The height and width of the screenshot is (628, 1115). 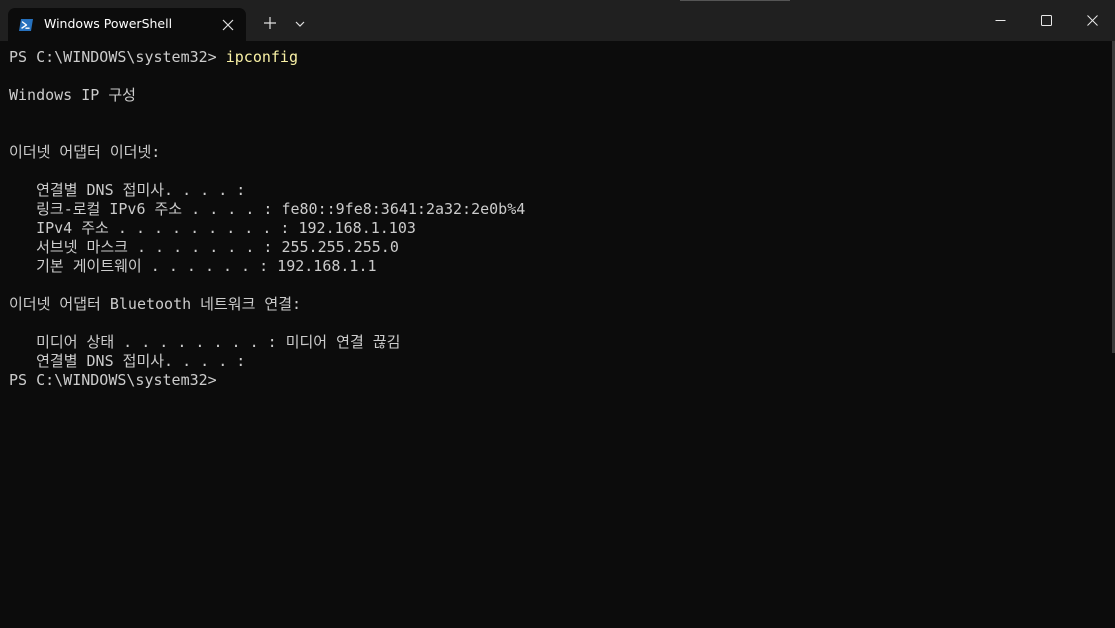 I want to click on adapter-bluetooth-header: 이더넷 어댑터 Bluetooth 네트워크 연결:, so click(x=155, y=304).